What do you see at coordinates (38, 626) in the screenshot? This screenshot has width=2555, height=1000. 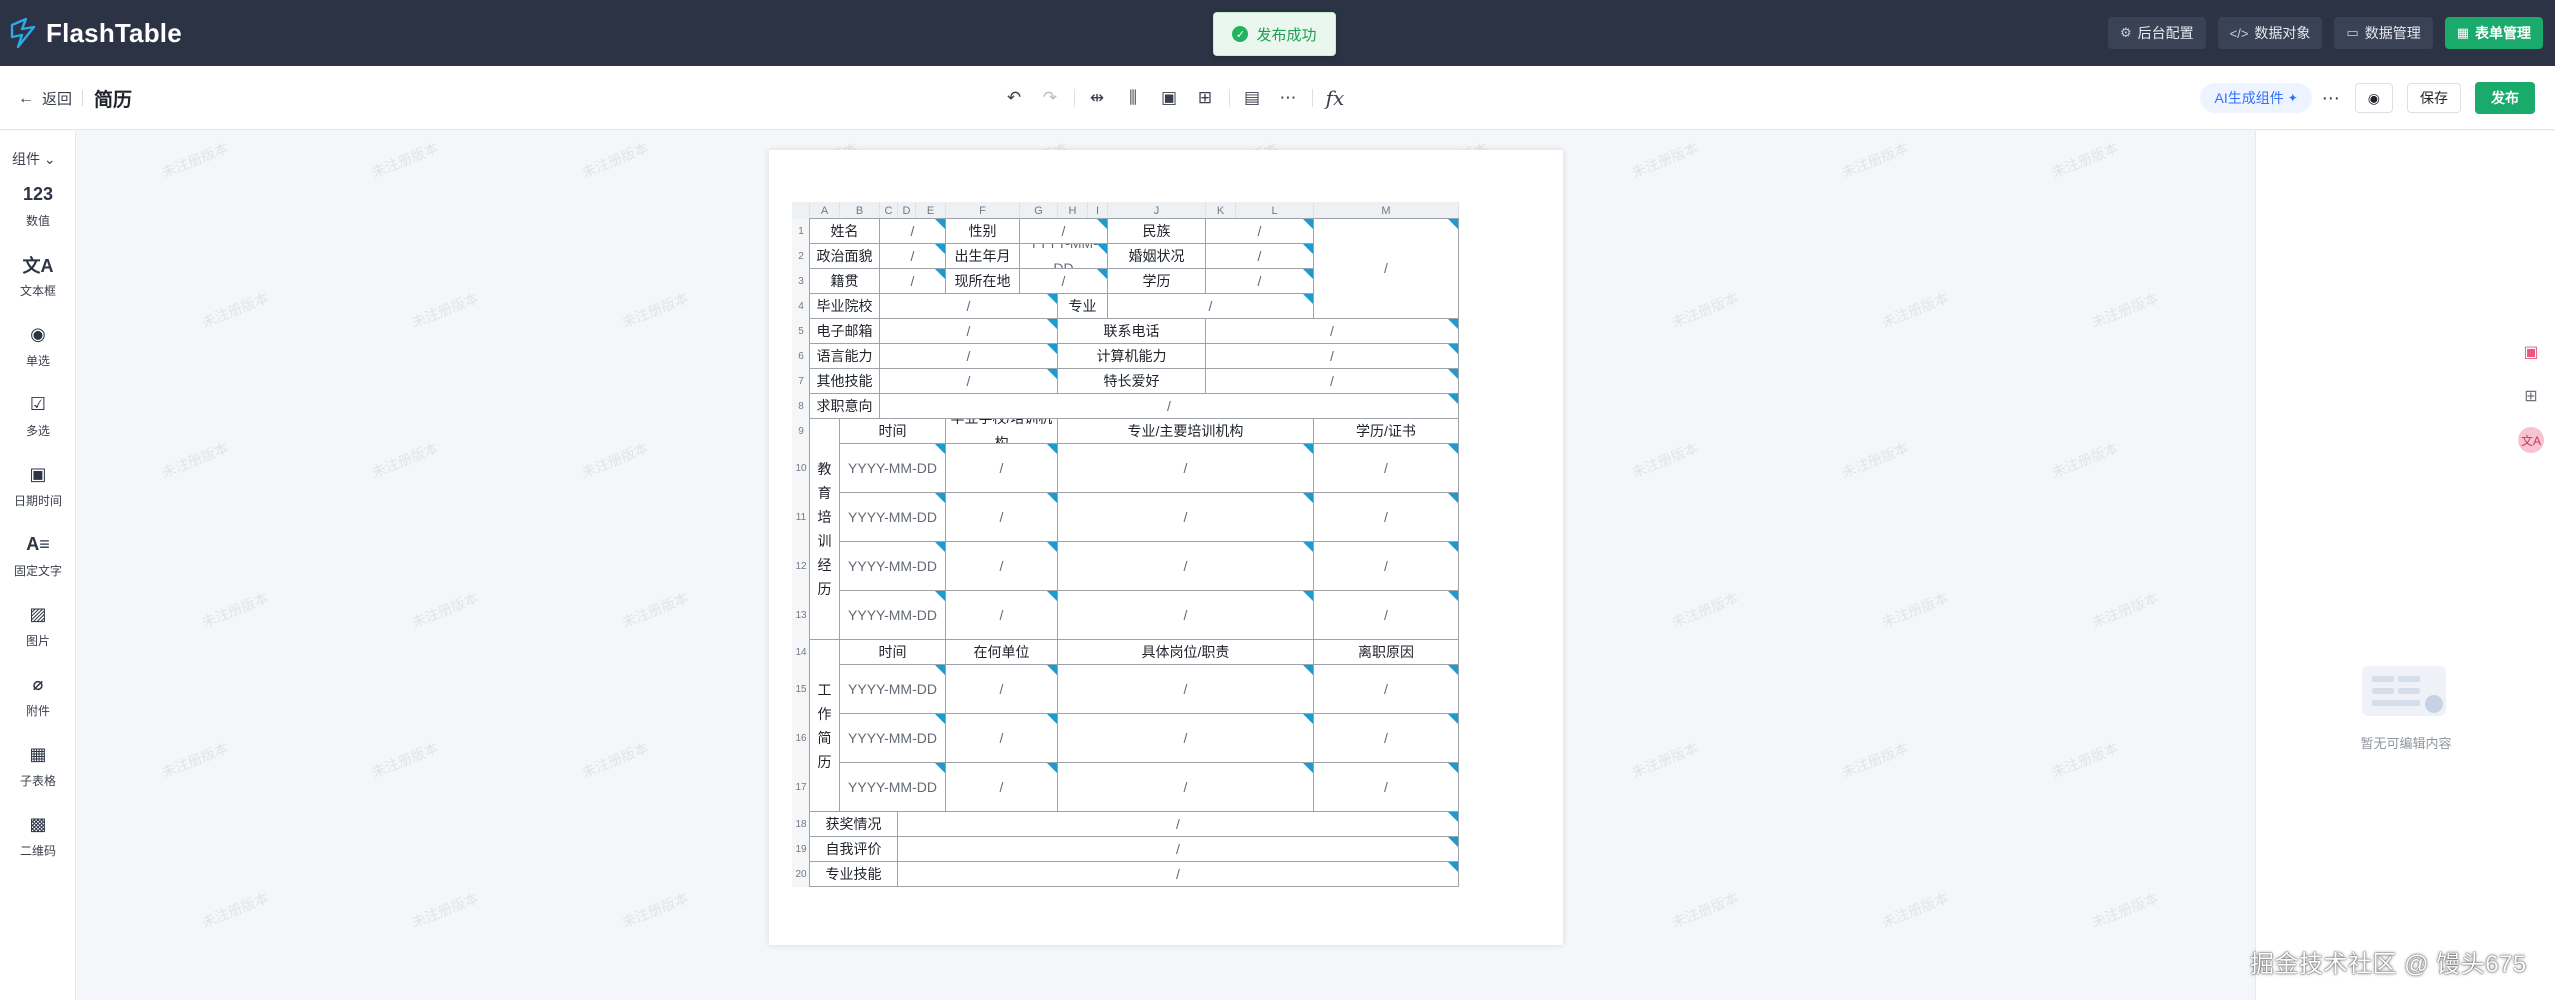 I see `sidebar-item-image: ▨ 图片` at bounding box center [38, 626].